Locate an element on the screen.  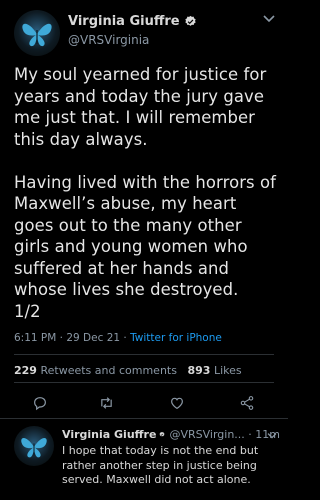
author-avatar is located at coordinates (37, 33).